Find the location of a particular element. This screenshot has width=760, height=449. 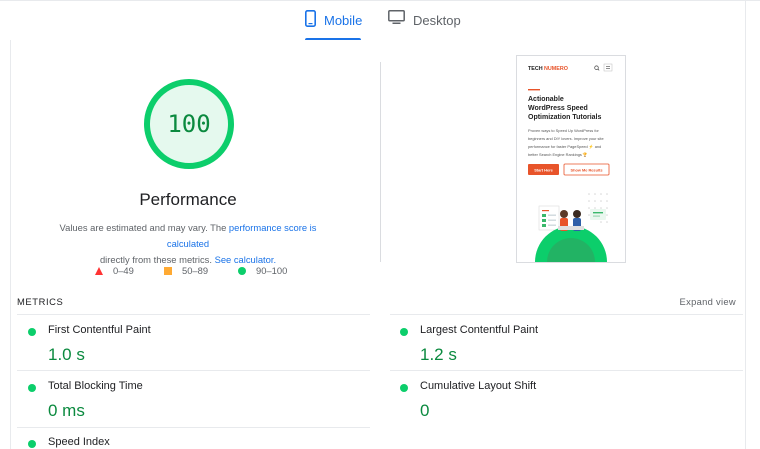

metric-name: Cumulative Layout Shift is located at coordinates (478, 386).